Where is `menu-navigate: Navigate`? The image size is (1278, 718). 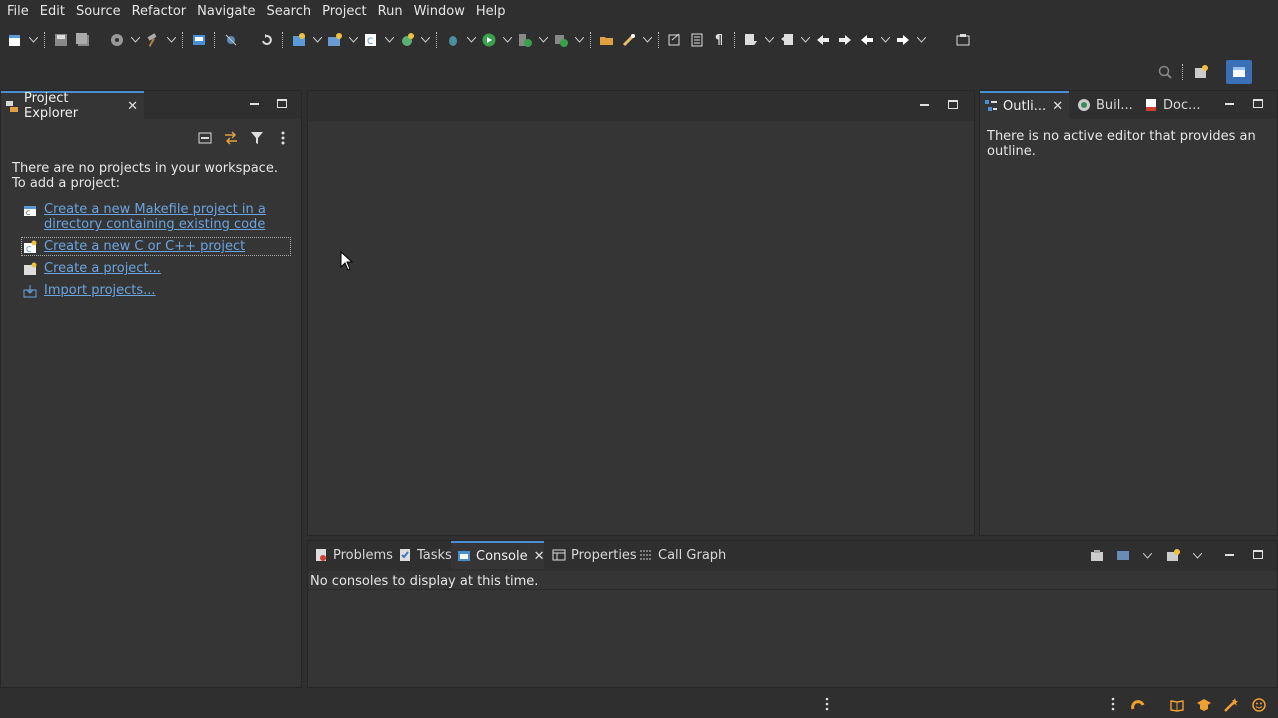 menu-navigate: Navigate is located at coordinates (226, 12).